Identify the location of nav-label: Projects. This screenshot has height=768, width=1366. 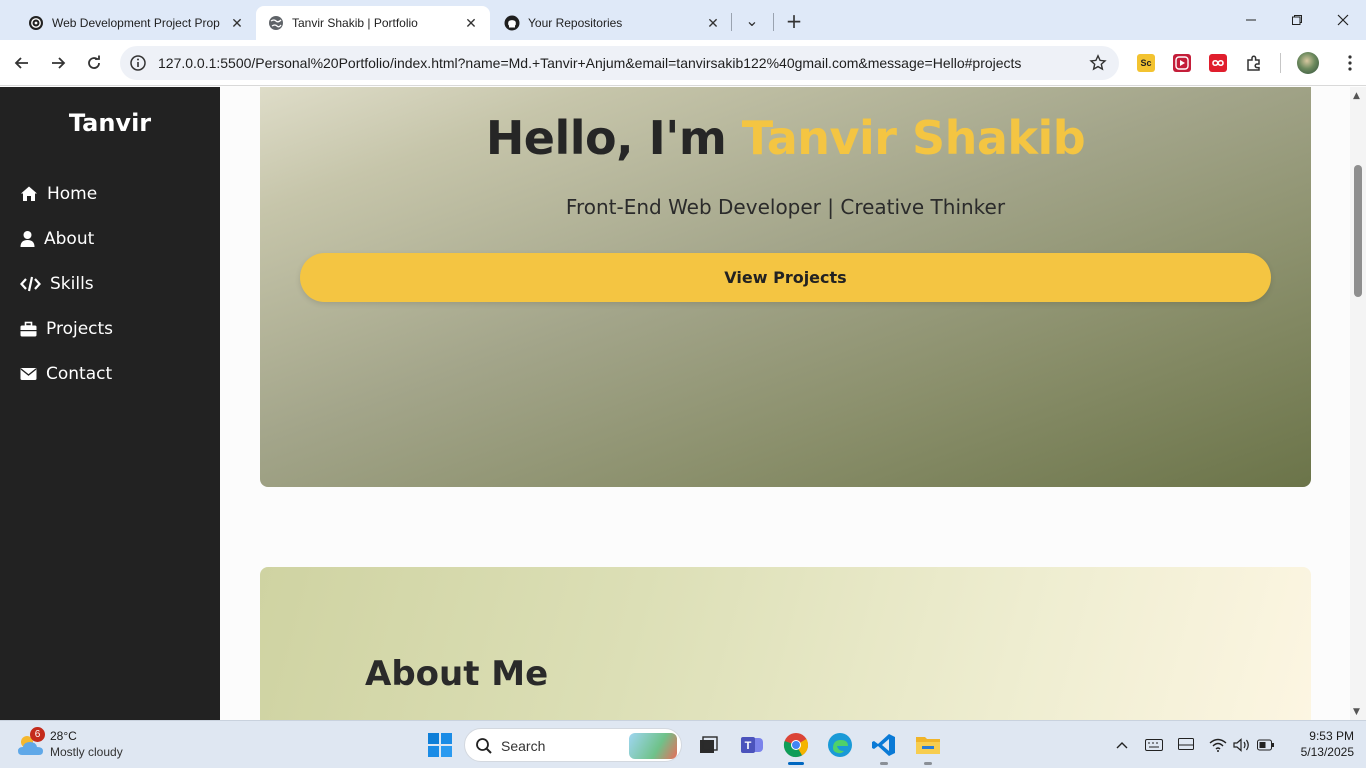
(80, 329).